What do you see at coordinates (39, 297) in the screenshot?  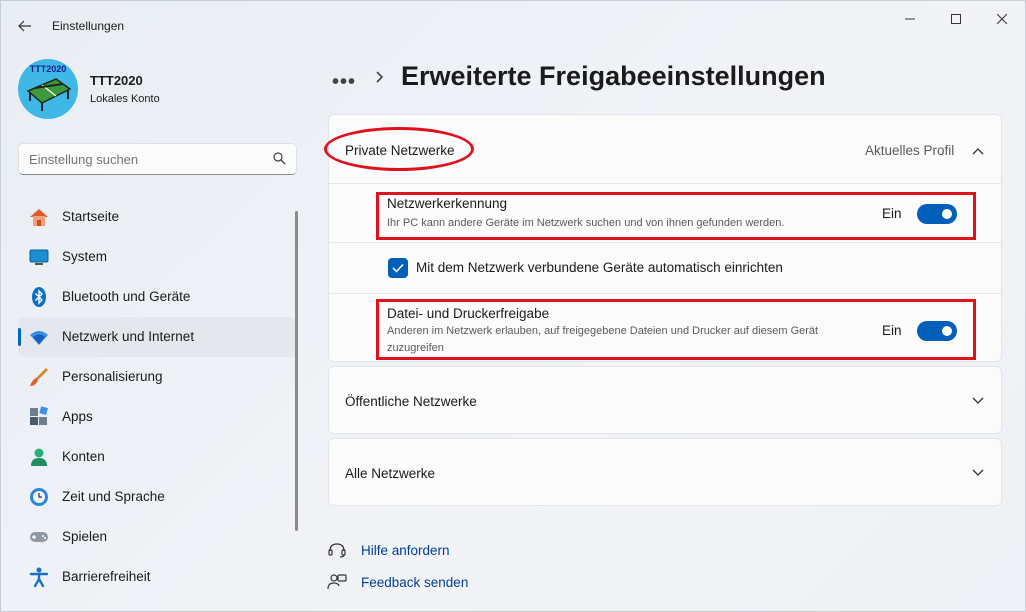 I see `bluetooth-icon` at bounding box center [39, 297].